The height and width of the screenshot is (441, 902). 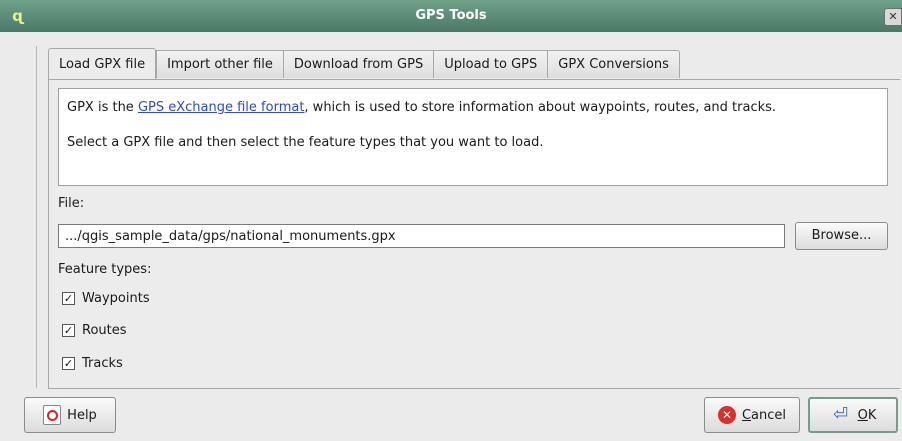 What do you see at coordinates (105, 269) in the screenshot?
I see `feature-types-label: Feature types:` at bounding box center [105, 269].